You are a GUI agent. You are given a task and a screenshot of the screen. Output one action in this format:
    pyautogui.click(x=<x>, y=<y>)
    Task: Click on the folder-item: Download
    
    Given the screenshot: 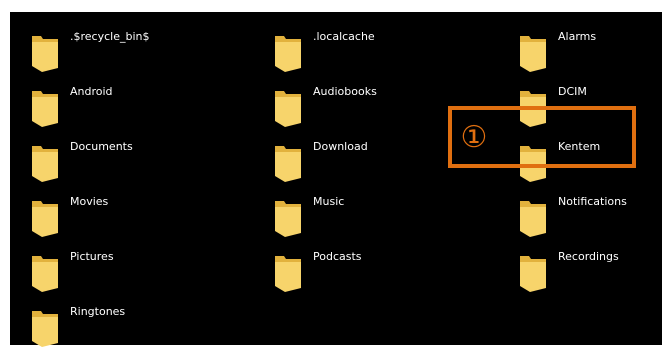 What is the action you would take?
    pyautogui.click(x=373, y=160)
    